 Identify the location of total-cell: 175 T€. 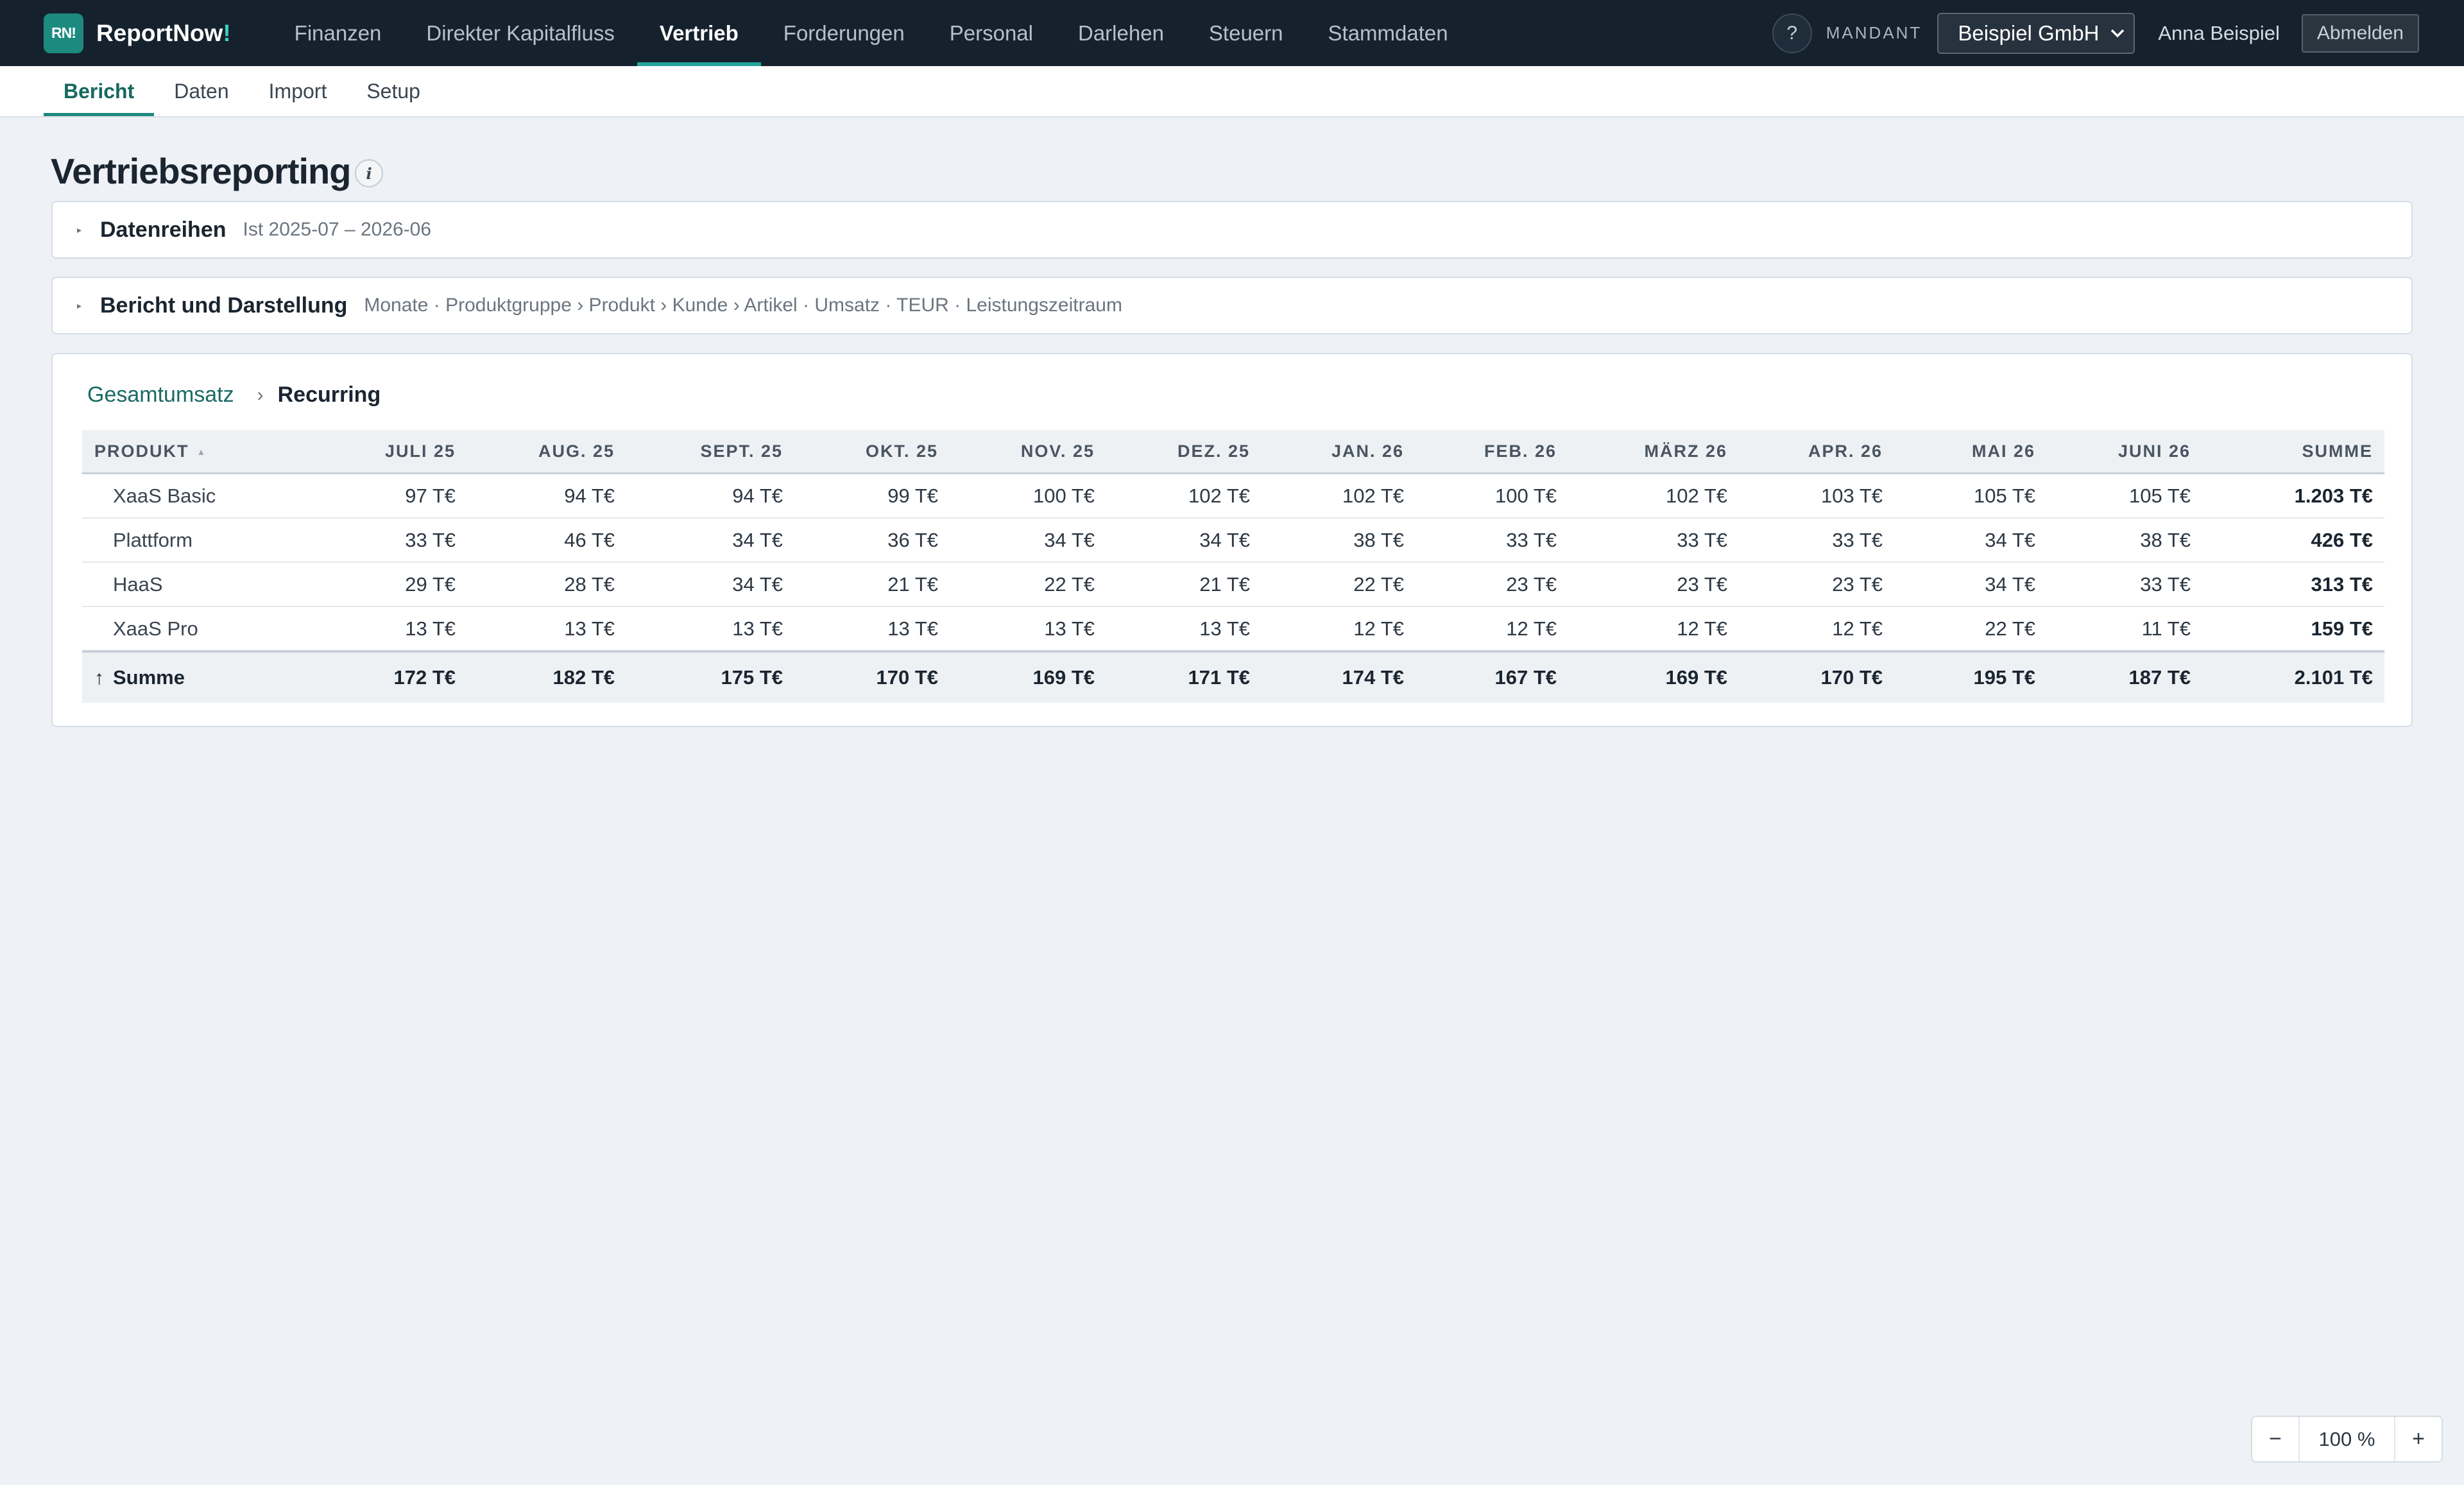
(710, 676).